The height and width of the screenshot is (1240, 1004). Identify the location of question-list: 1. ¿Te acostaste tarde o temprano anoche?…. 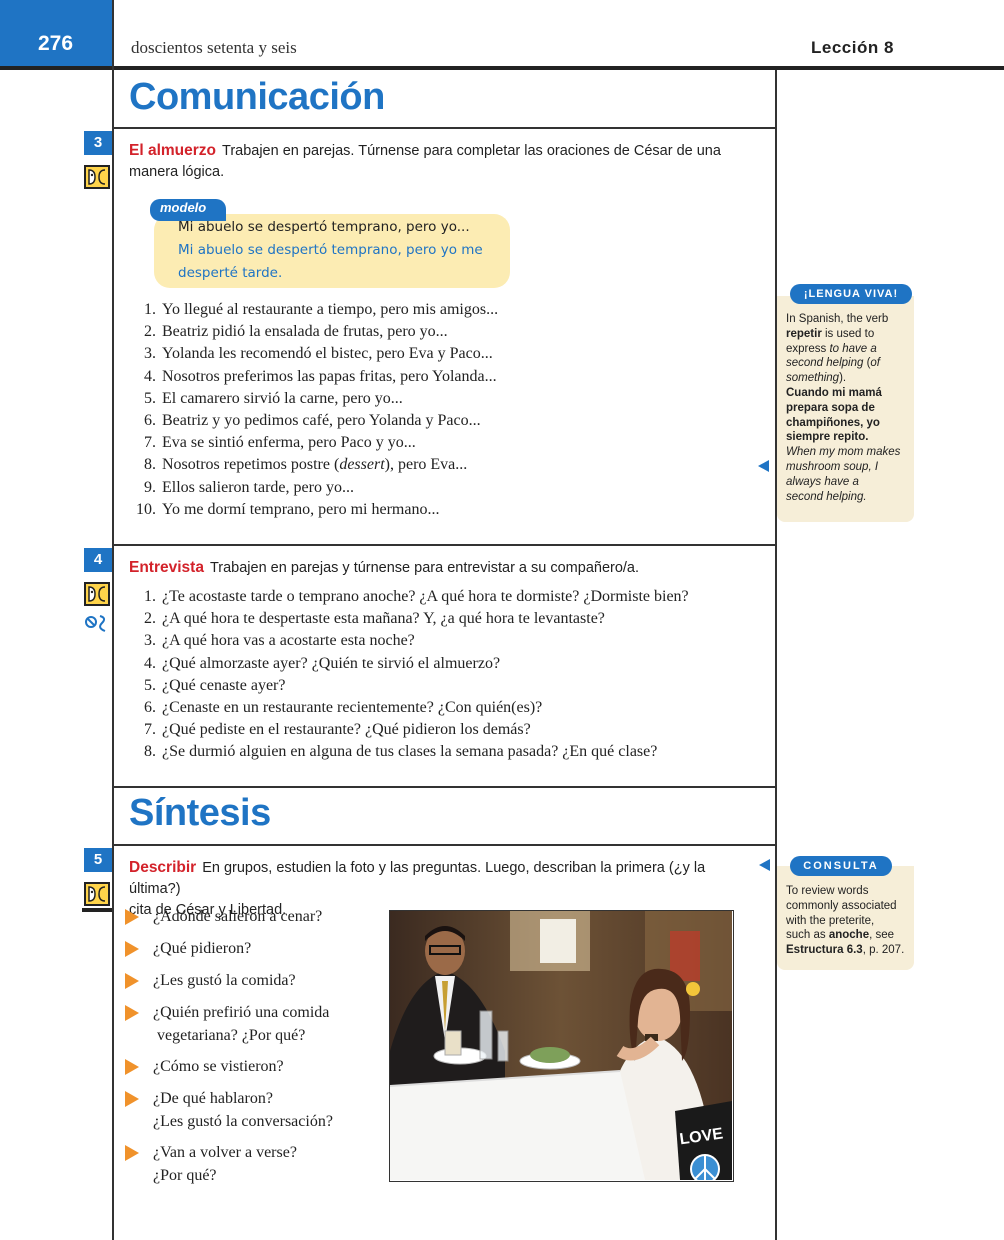
(407, 675).